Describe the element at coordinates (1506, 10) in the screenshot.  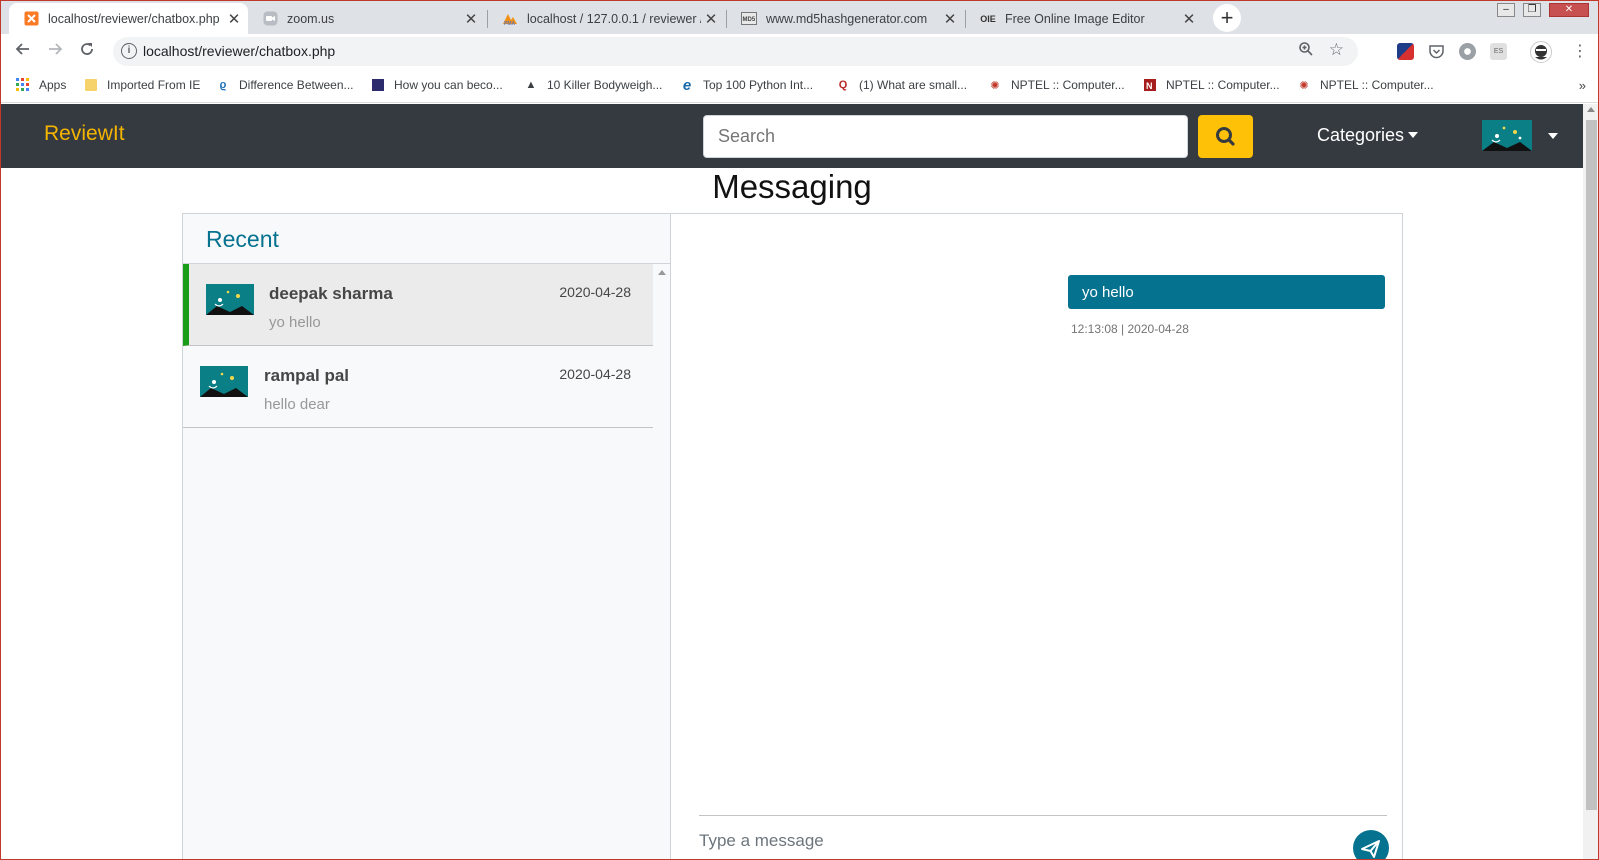
I see `minimize-button: ‒` at that location.